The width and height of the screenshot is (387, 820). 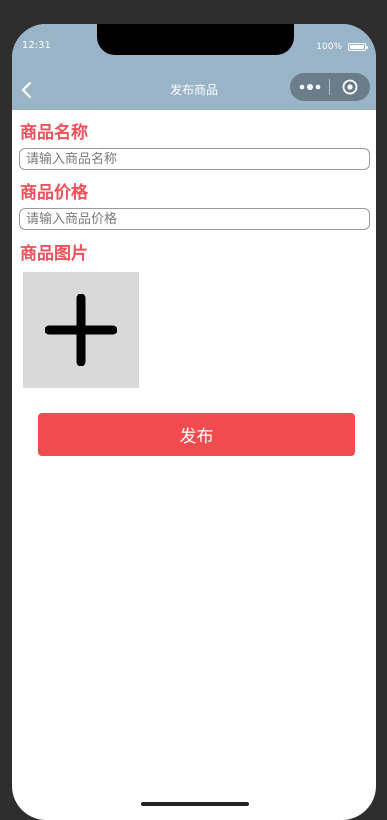 I want to click on add-image-button, so click(x=81, y=330).